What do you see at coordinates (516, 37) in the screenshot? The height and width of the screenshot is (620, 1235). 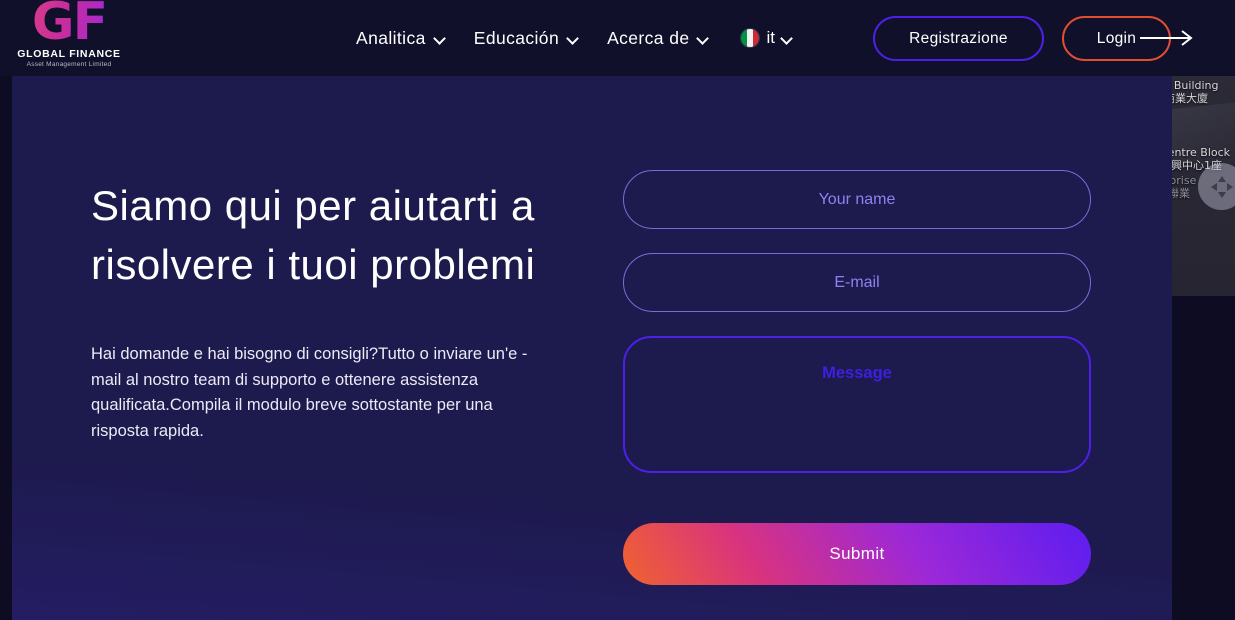 I see `nav-item-label: Educación` at bounding box center [516, 37].